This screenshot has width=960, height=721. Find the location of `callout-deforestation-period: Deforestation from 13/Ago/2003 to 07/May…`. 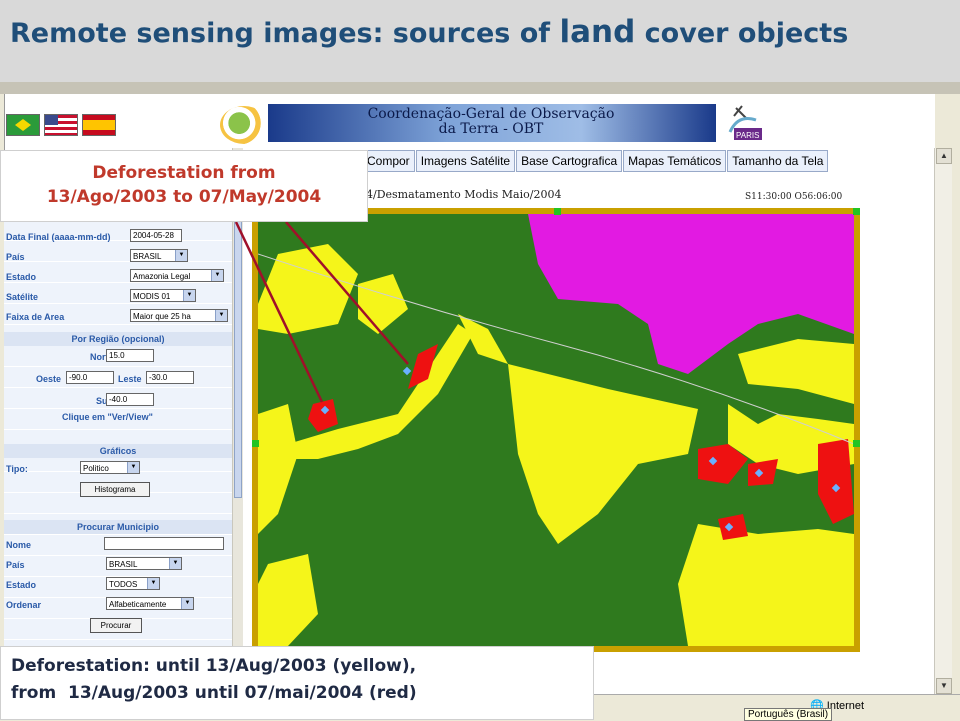

callout-deforestation-period: Deforestation from 13/Ago/2003 to 07/May… is located at coordinates (184, 186).